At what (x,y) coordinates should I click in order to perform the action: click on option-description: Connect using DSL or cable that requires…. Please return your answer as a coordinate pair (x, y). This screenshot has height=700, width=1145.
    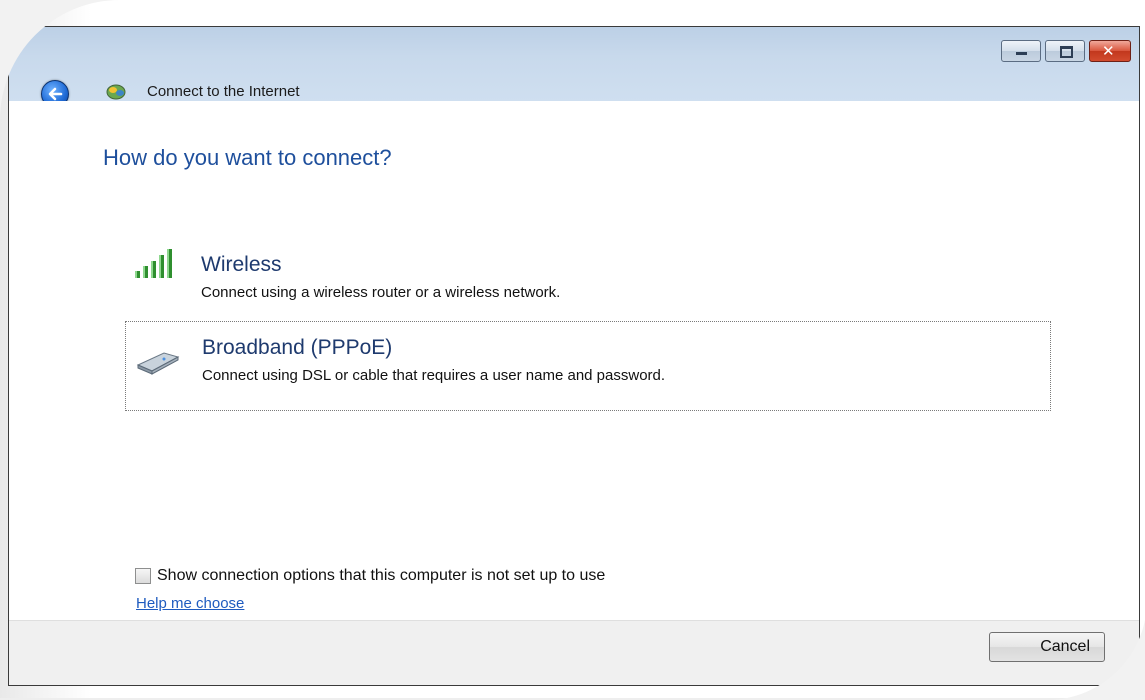
    Looking at the image, I should click on (434, 375).